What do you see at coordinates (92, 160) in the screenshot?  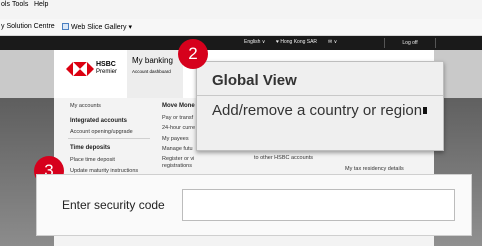 I see `menu-item-place-time-deposit: Place time deposit` at bounding box center [92, 160].